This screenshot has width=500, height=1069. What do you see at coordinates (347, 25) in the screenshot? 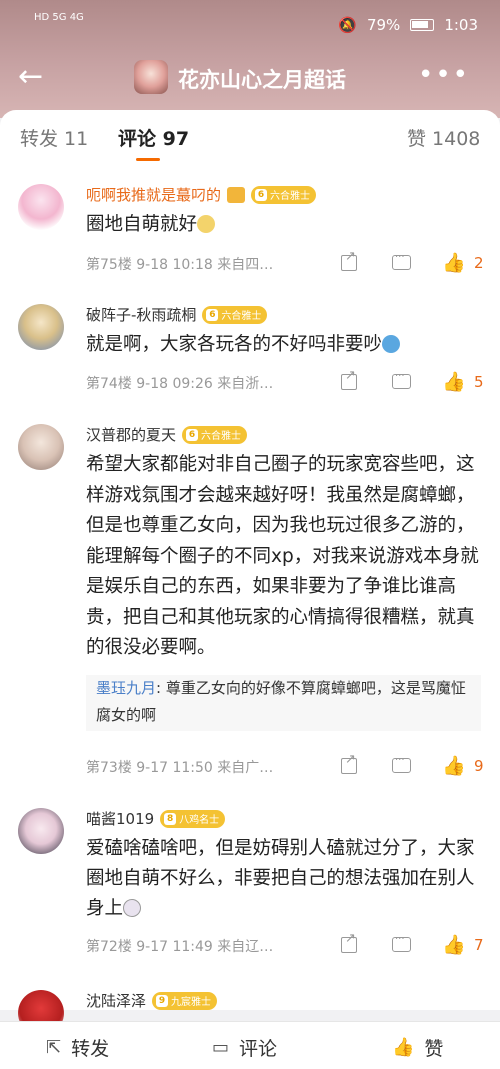
I see `mute-icon: 🔕` at bounding box center [347, 25].